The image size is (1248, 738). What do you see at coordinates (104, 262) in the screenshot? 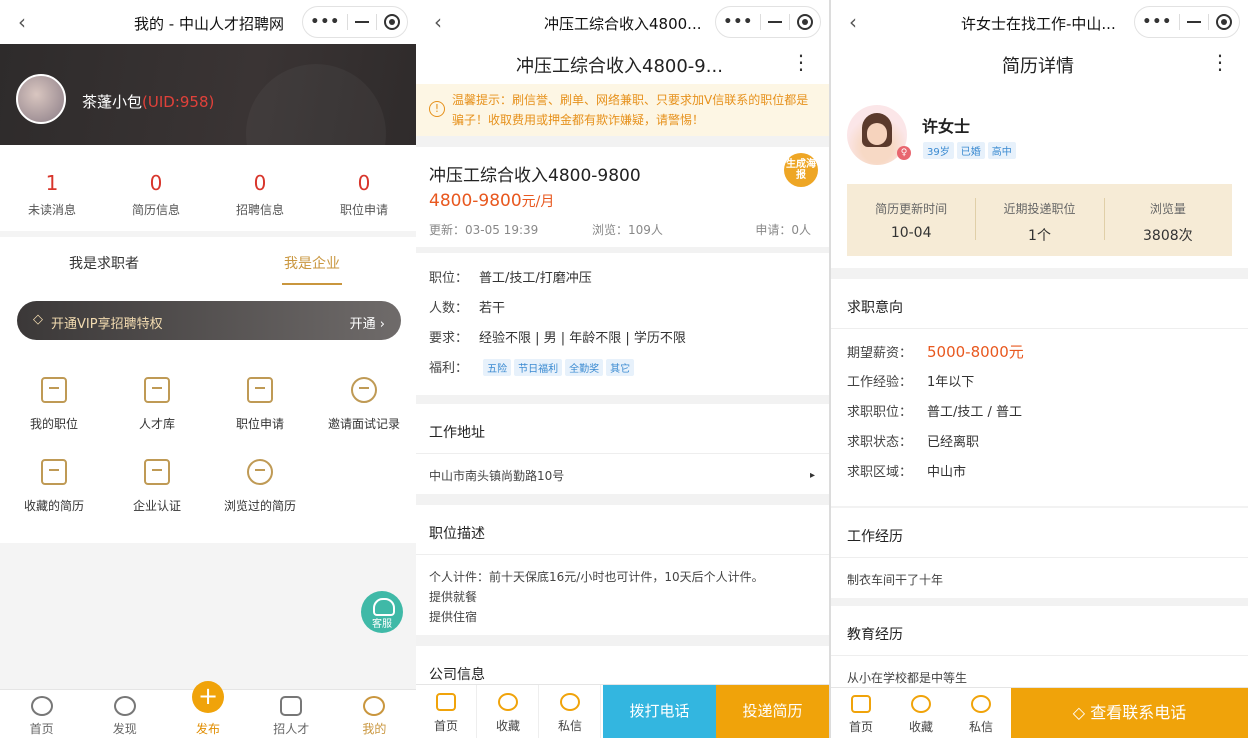
I see `tab-job-seeker: 我是求职者` at bounding box center [104, 262].